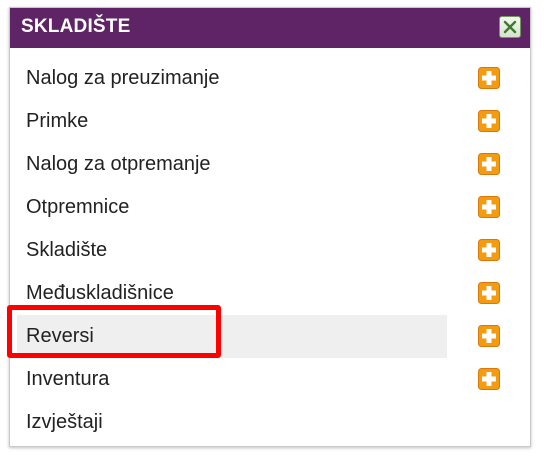 This screenshot has width=548, height=462. I want to click on menu-item-label: Inventura, so click(232, 379).